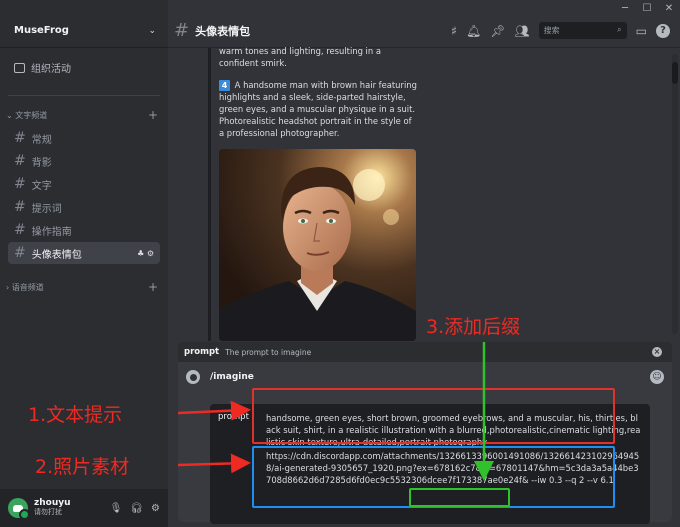 Image resolution: width=680 pixels, height=527 pixels. Describe the element at coordinates (625, 8) in the screenshot. I see `minimize-button: ─` at that location.